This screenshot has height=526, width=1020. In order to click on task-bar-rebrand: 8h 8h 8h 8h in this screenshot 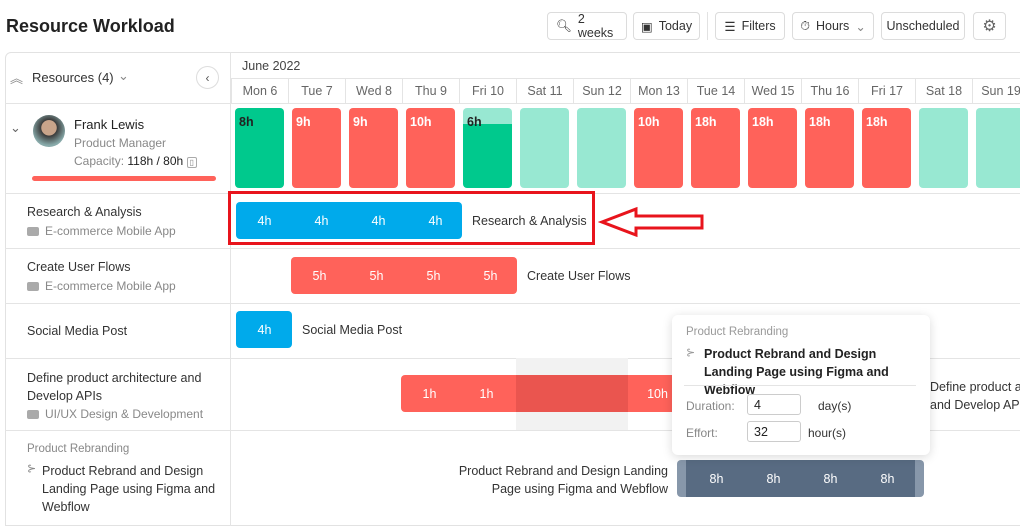, I will do `click(800, 478)`.